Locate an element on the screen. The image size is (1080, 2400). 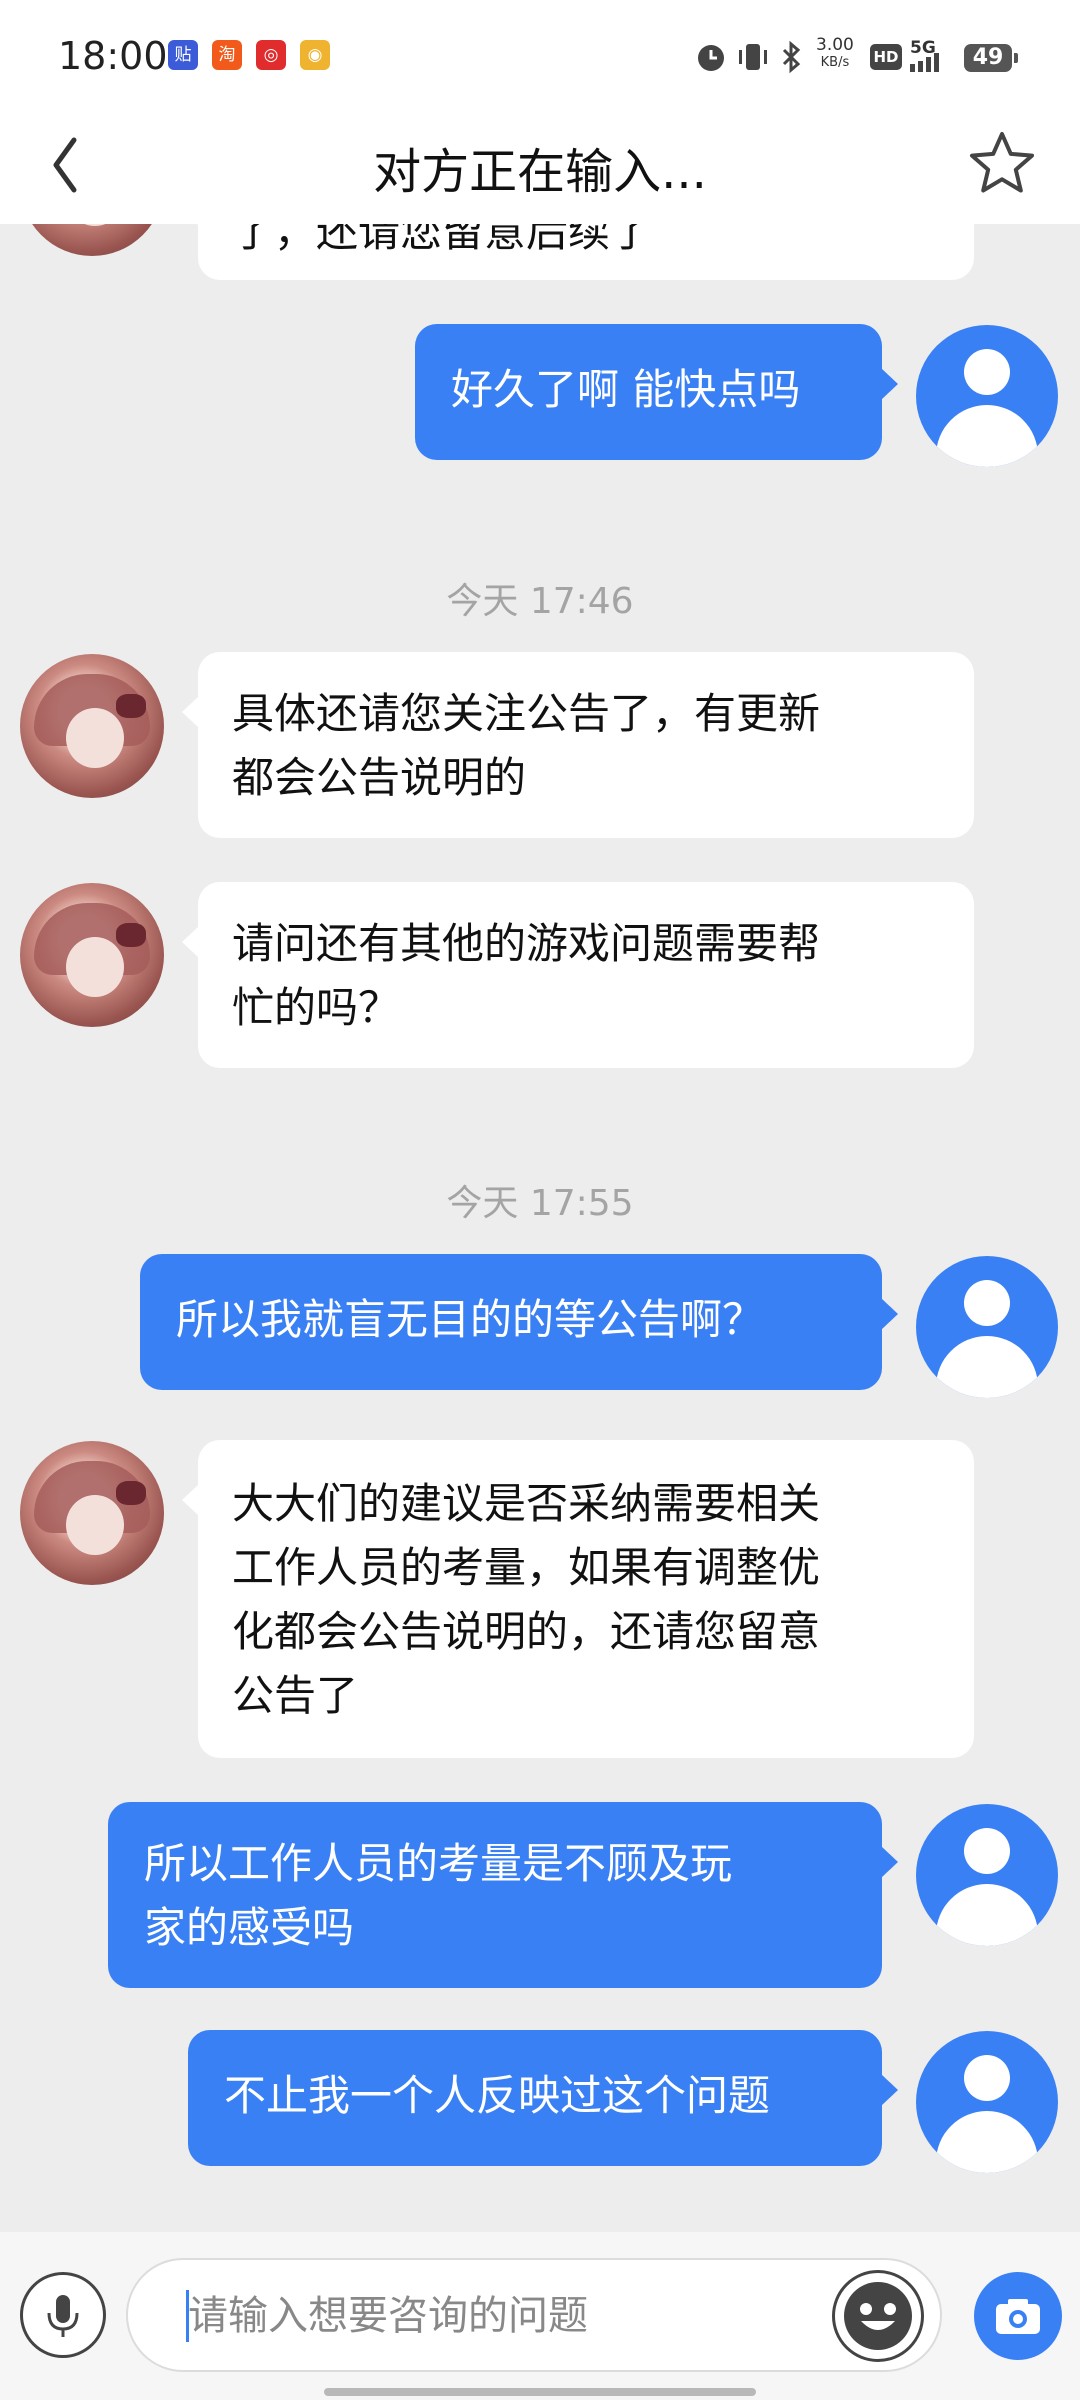
microphone-icon is located at coordinates (63, 2315).